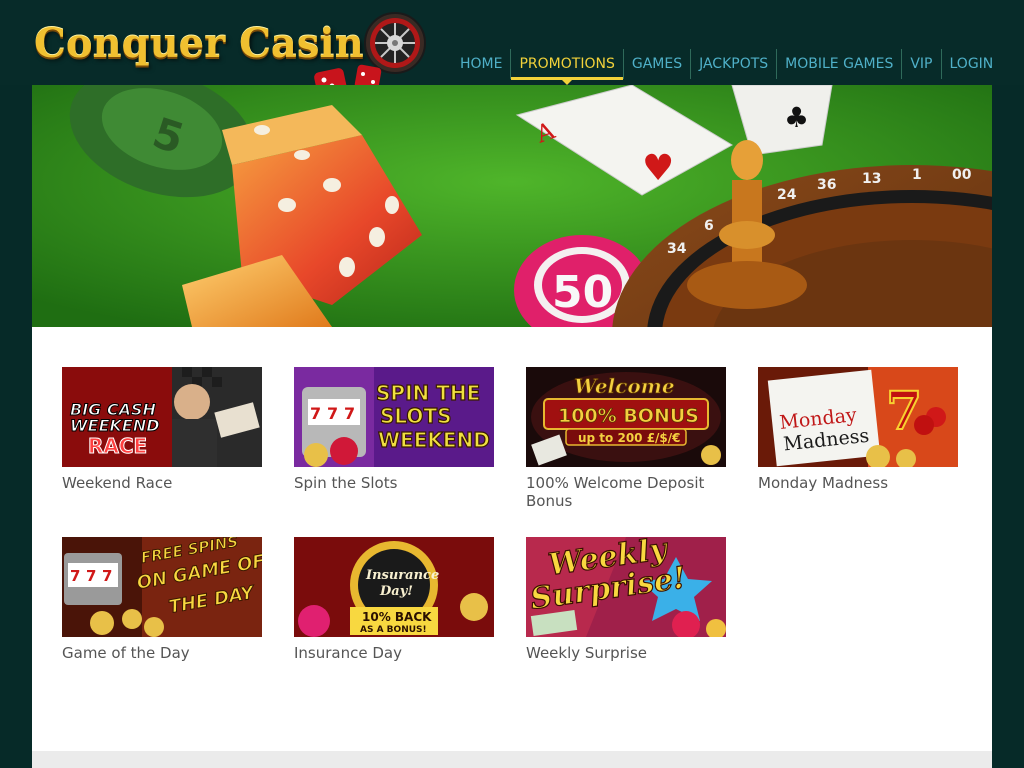 Image resolution: width=1024 pixels, height=768 pixels. I want to click on nav-login: LOGIN, so click(972, 64).